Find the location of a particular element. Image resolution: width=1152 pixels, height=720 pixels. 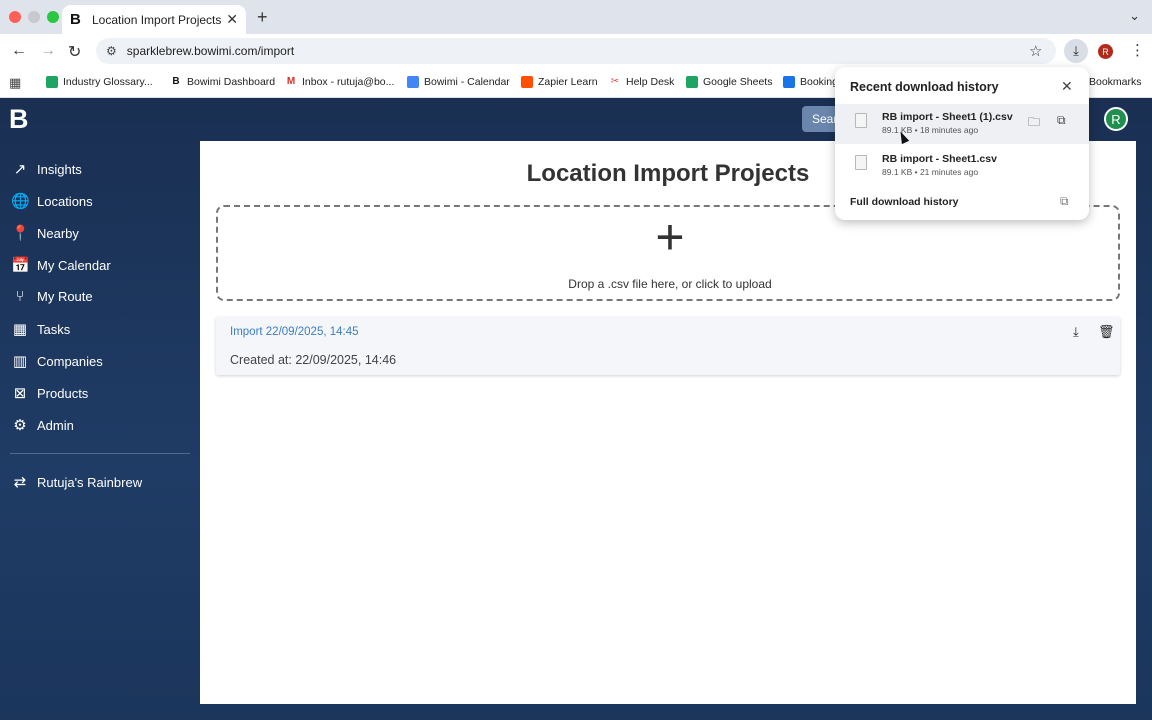

tasks-icon: ▦ is located at coordinates (20, 329).